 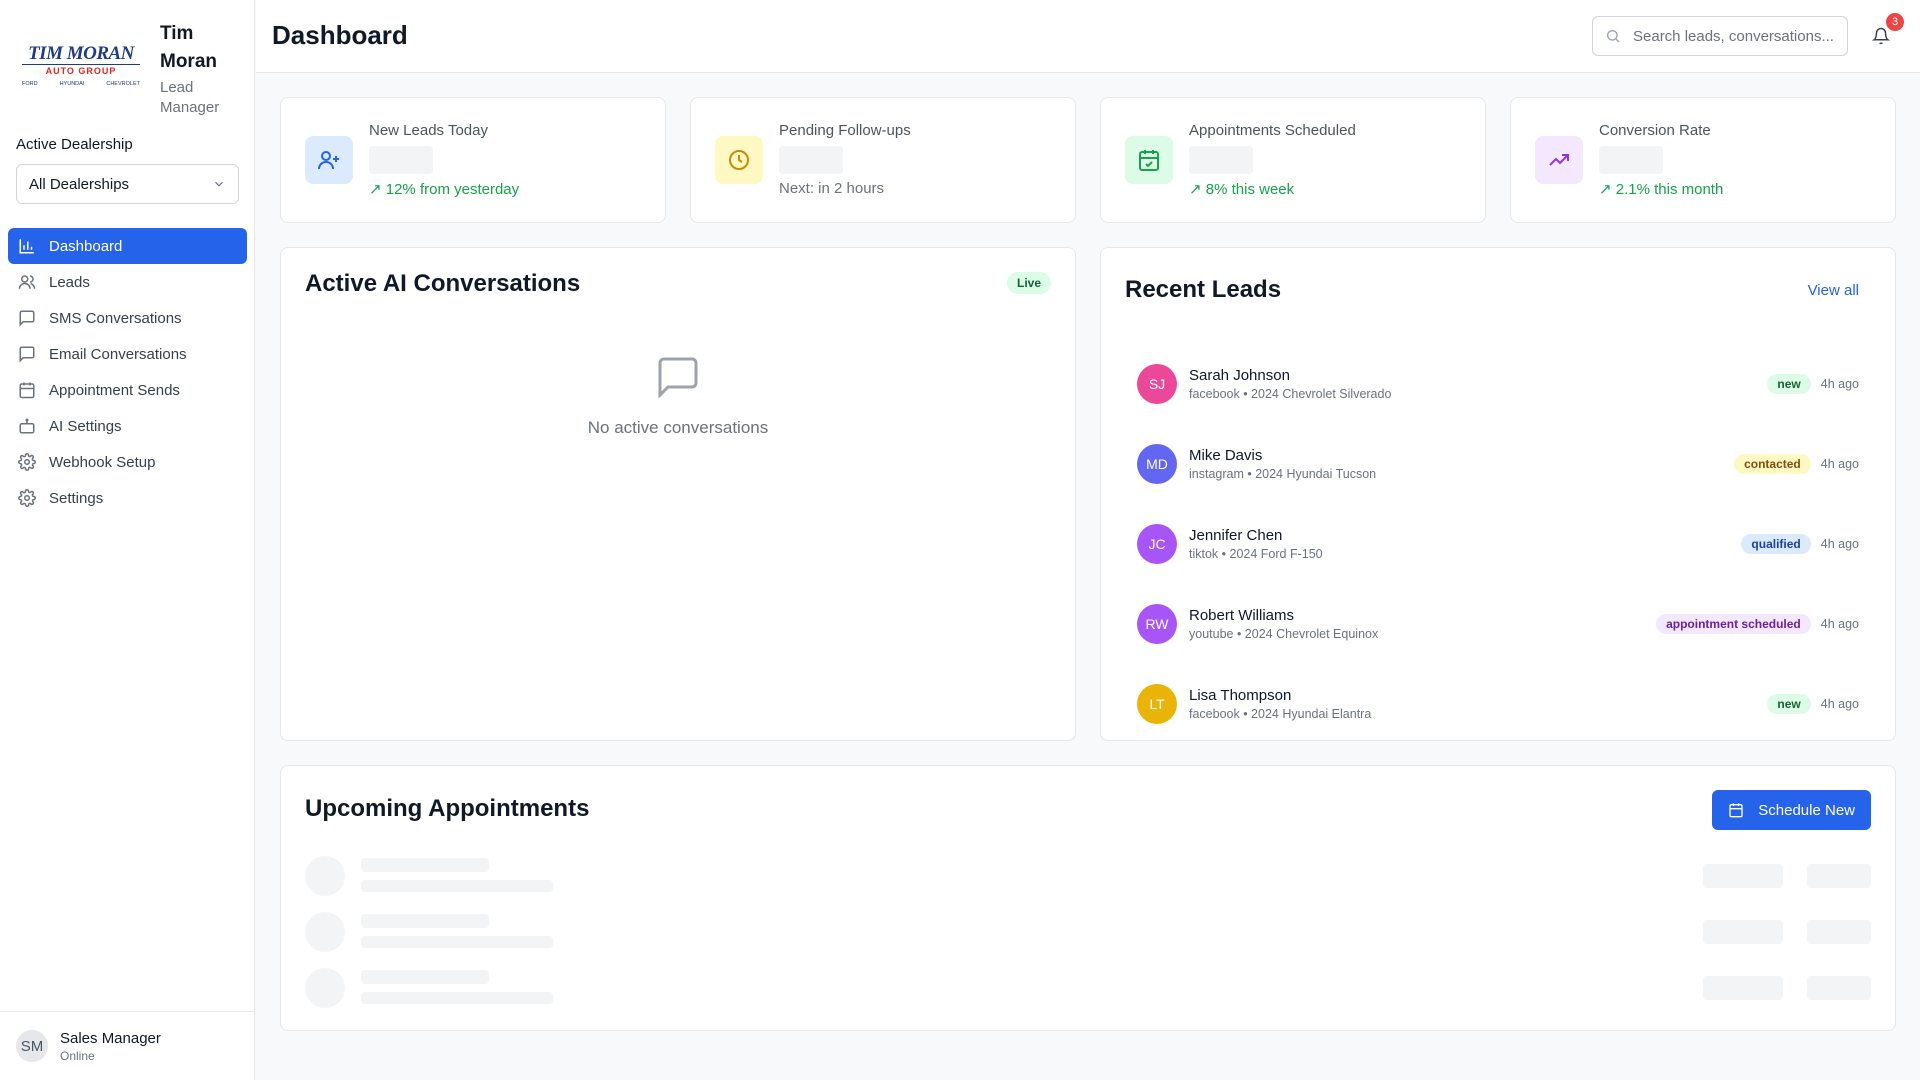 What do you see at coordinates (1157, 384) in the screenshot?
I see `avatar: SJ` at bounding box center [1157, 384].